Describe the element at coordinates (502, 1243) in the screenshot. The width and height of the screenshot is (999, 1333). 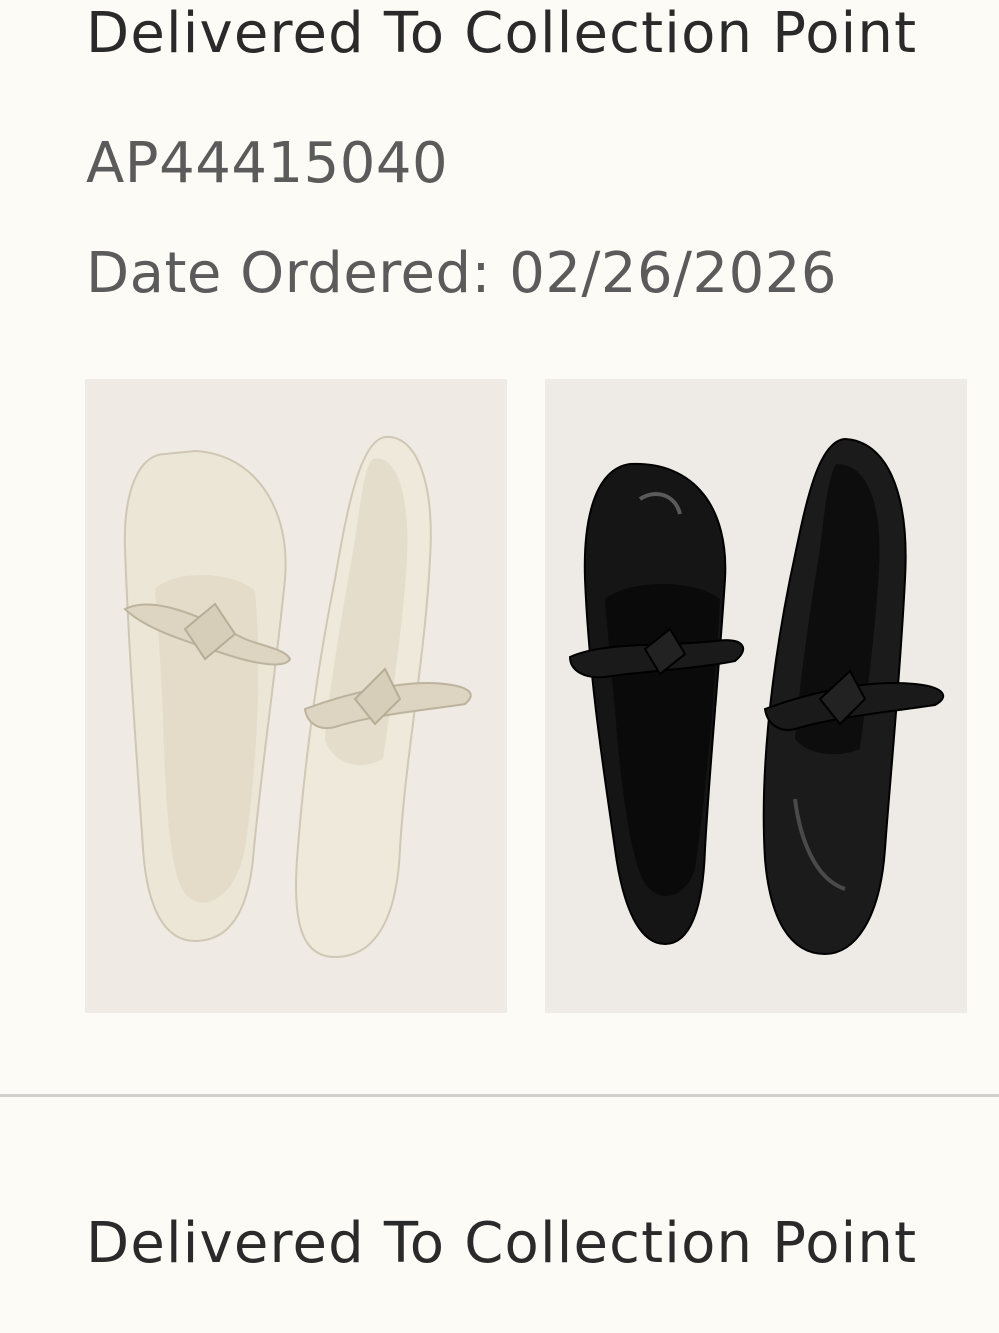
I see `order-status-title-second: Delivered To Collection Point` at that location.